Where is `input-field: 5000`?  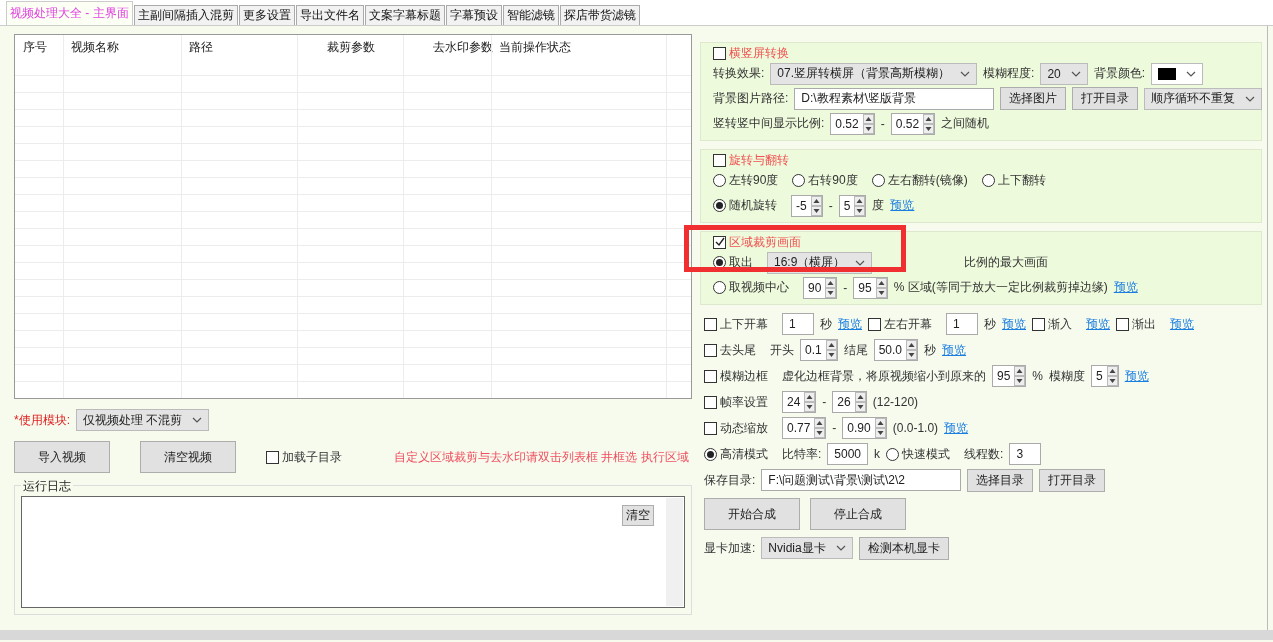 input-field: 5000 is located at coordinates (848, 454).